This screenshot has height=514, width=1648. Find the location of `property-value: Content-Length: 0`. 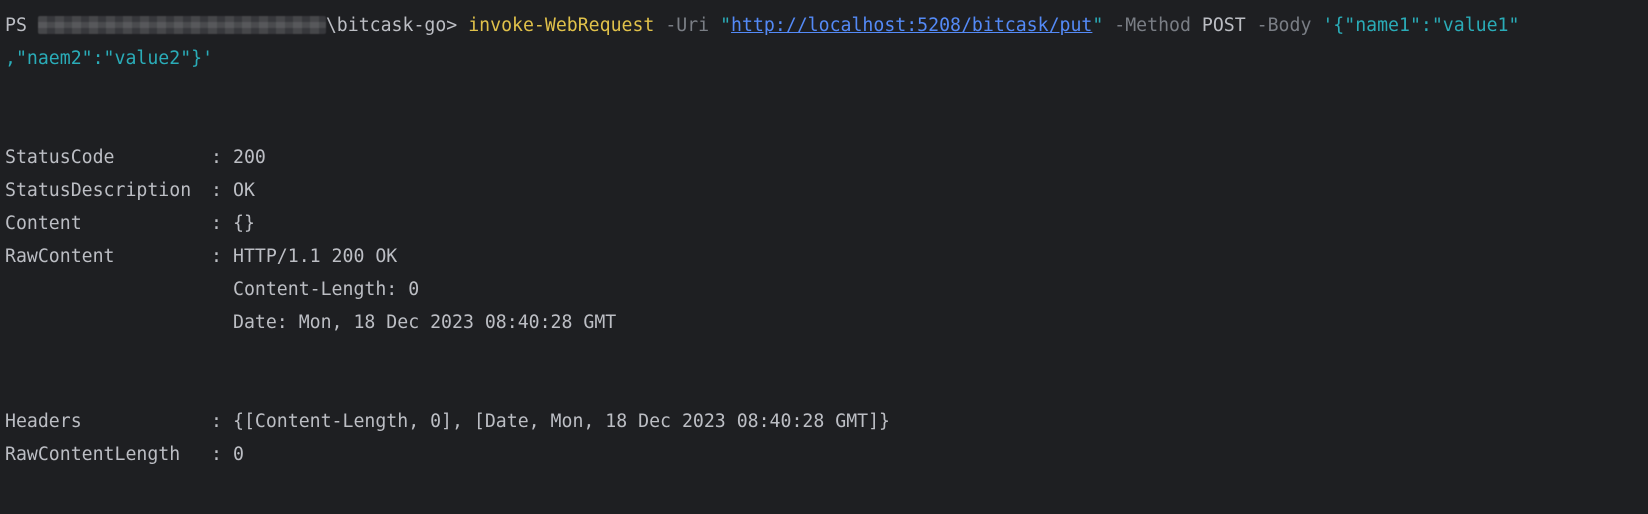

property-value: Content-Length: 0 is located at coordinates (326, 289).